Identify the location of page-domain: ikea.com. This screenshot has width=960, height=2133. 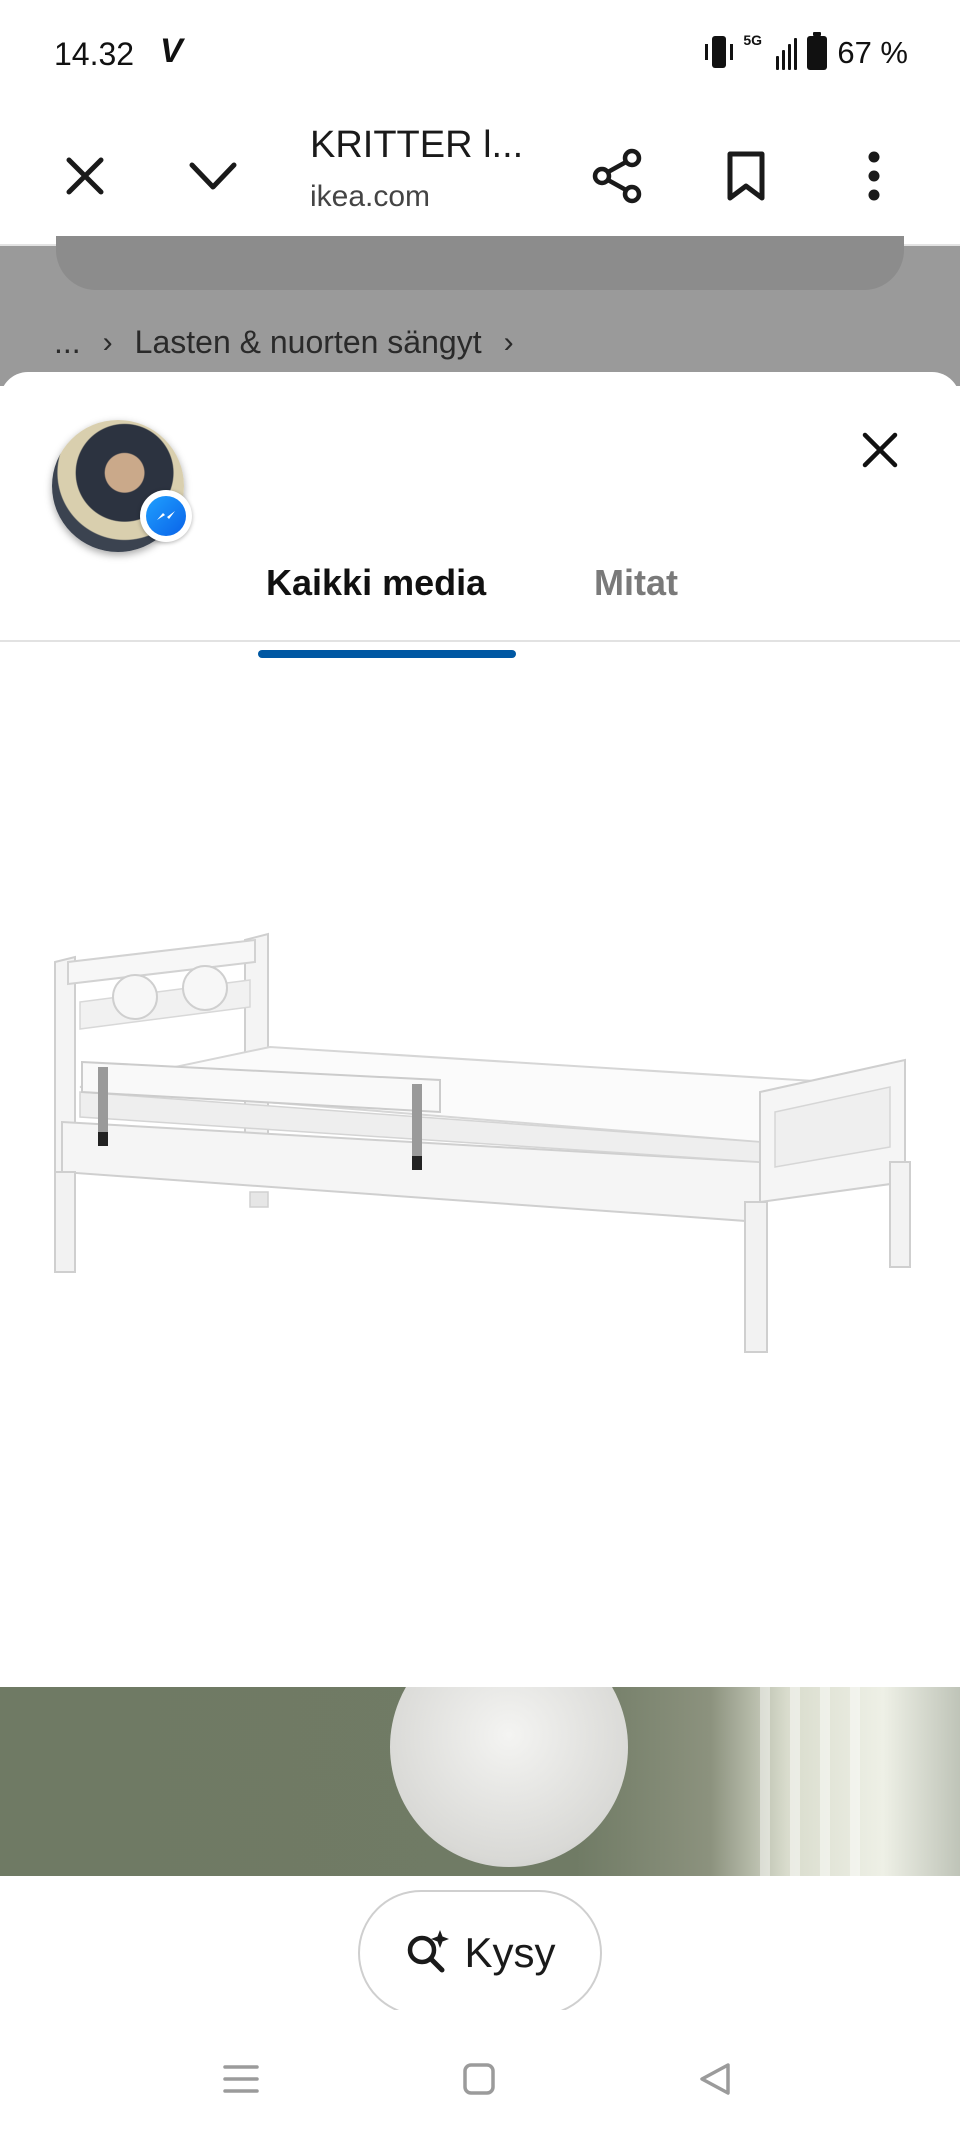
(370, 197).